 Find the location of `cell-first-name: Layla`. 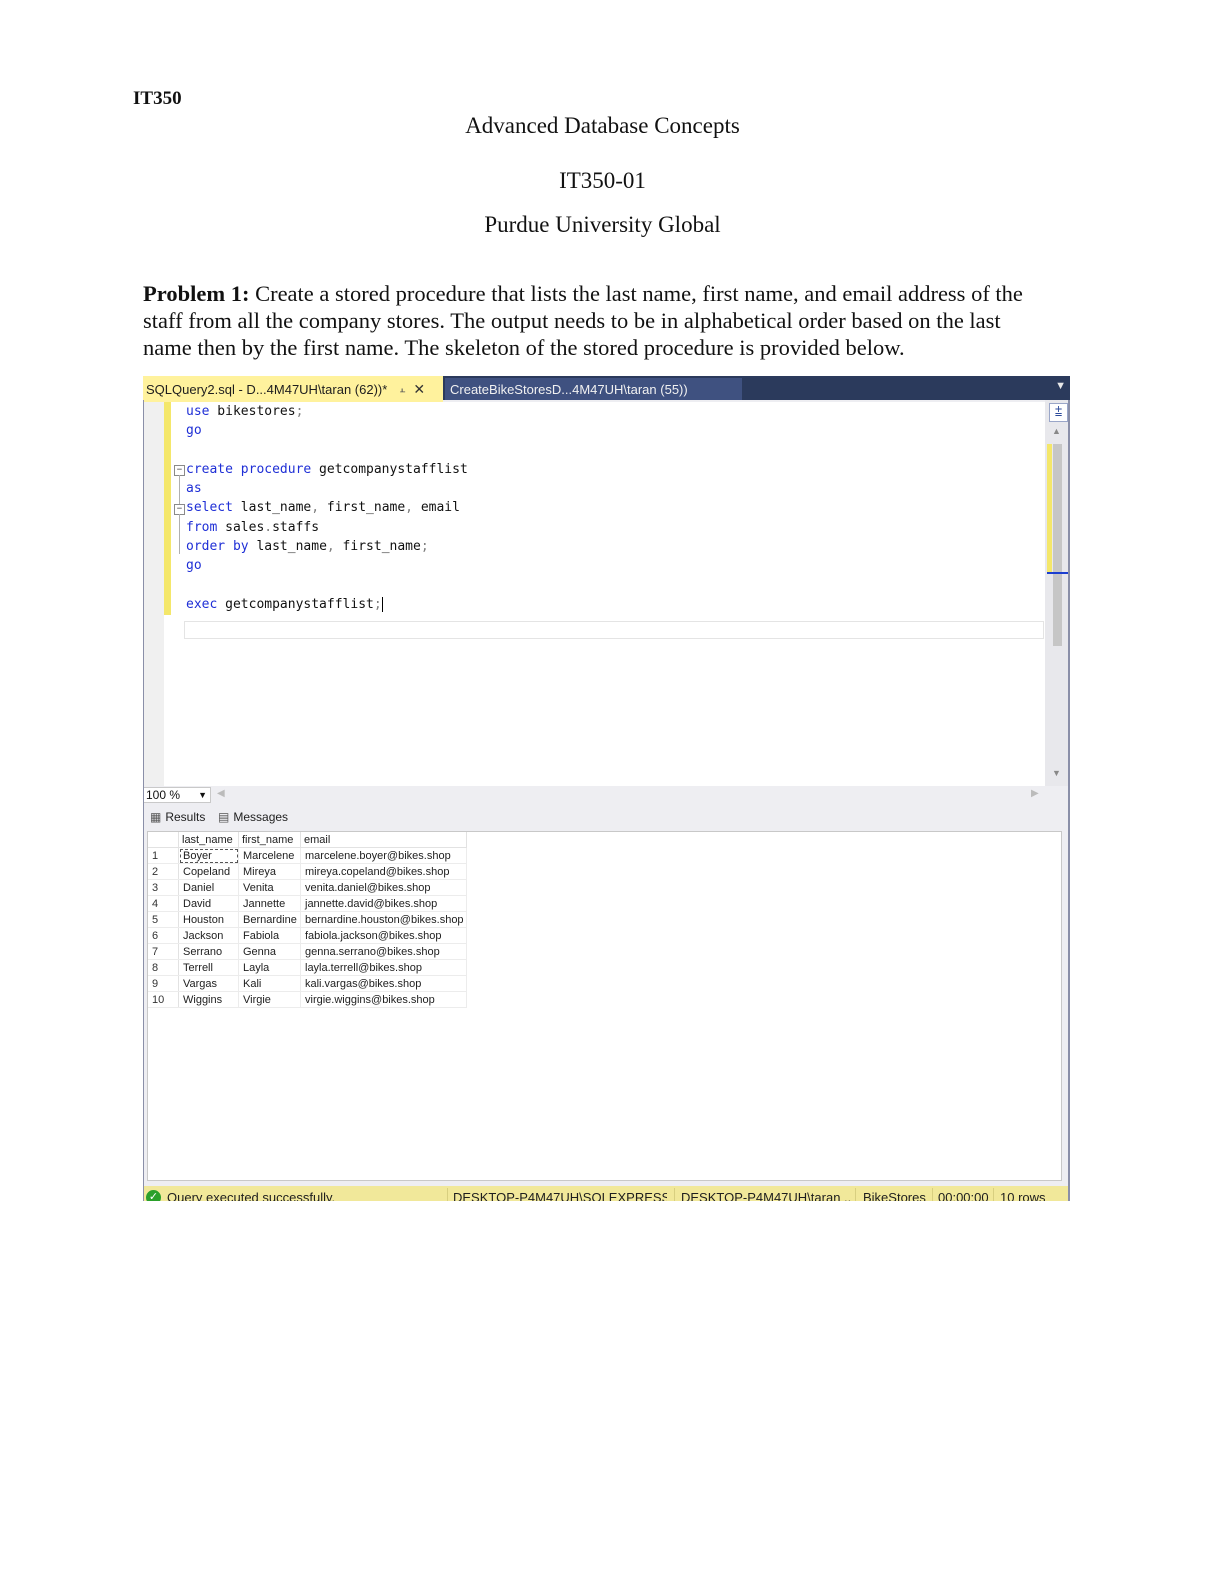

cell-first-name: Layla is located at coordinates (269, 967).